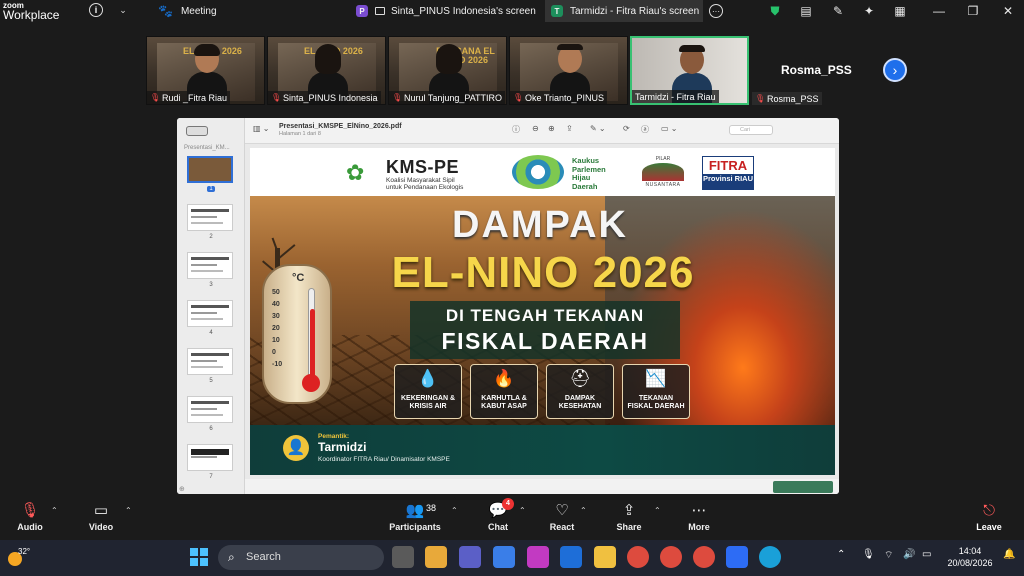  Describe the element at coordinates (557, 11) in the screenshot. I see `participant-badge: T` at that location.